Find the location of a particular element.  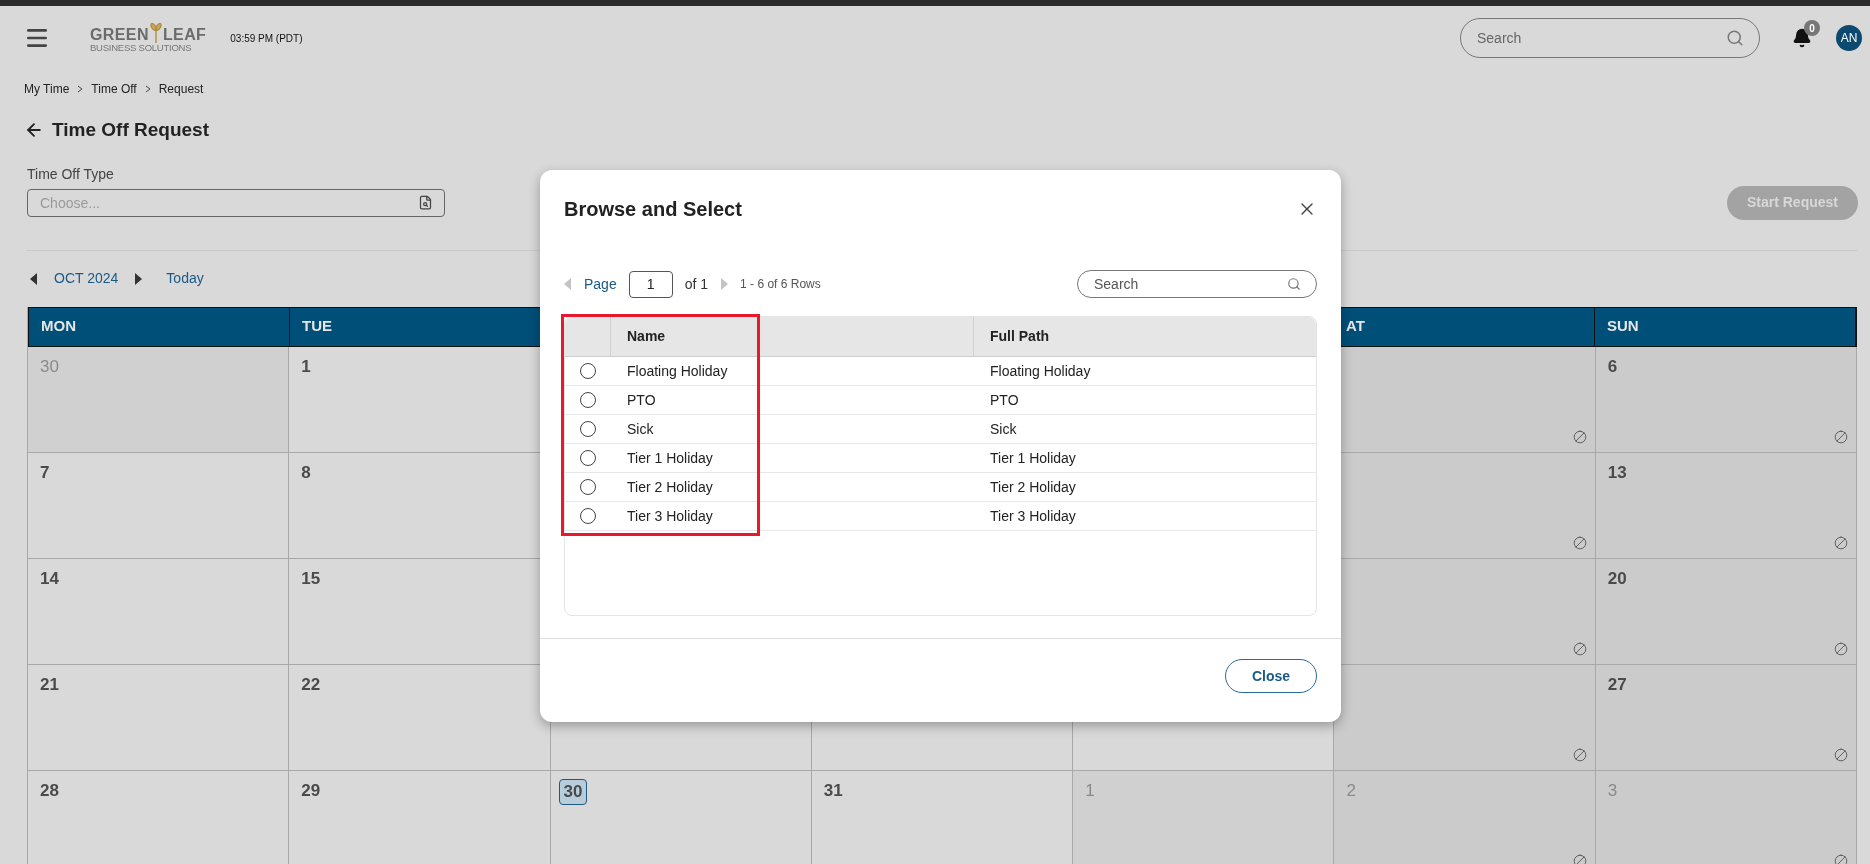

dialog-search-field: Search is located at coordinates (1197, 284).